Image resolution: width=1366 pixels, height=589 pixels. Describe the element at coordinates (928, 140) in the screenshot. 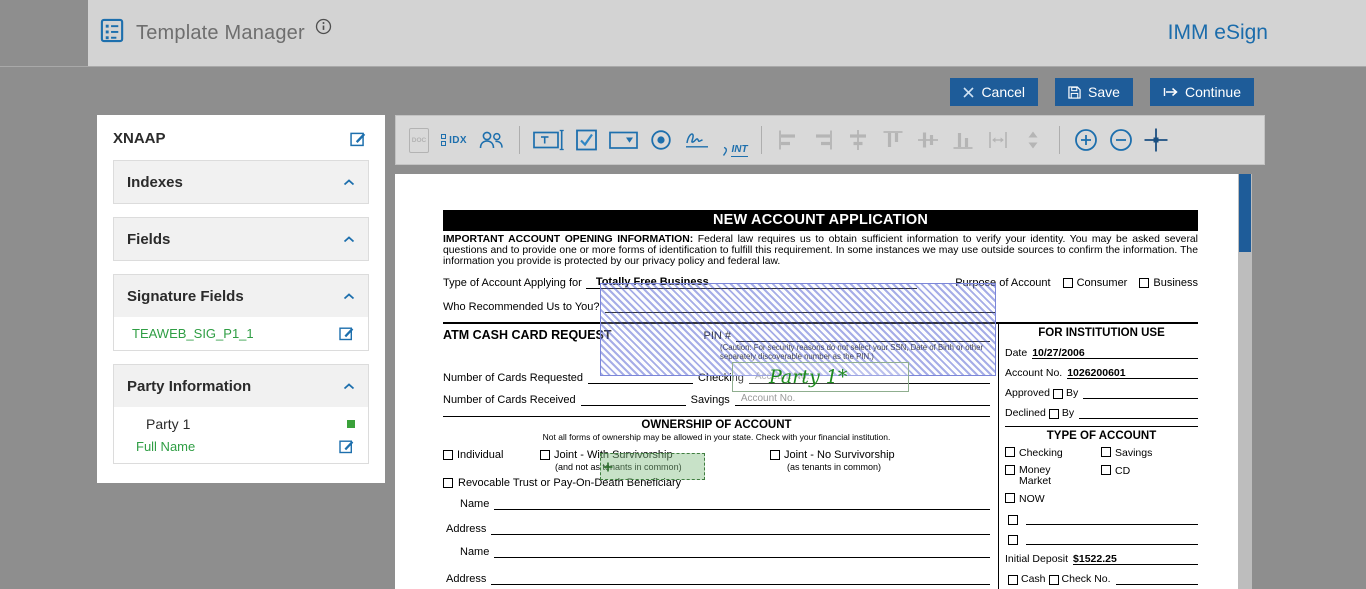

I see `align-middle-icon` at that location.